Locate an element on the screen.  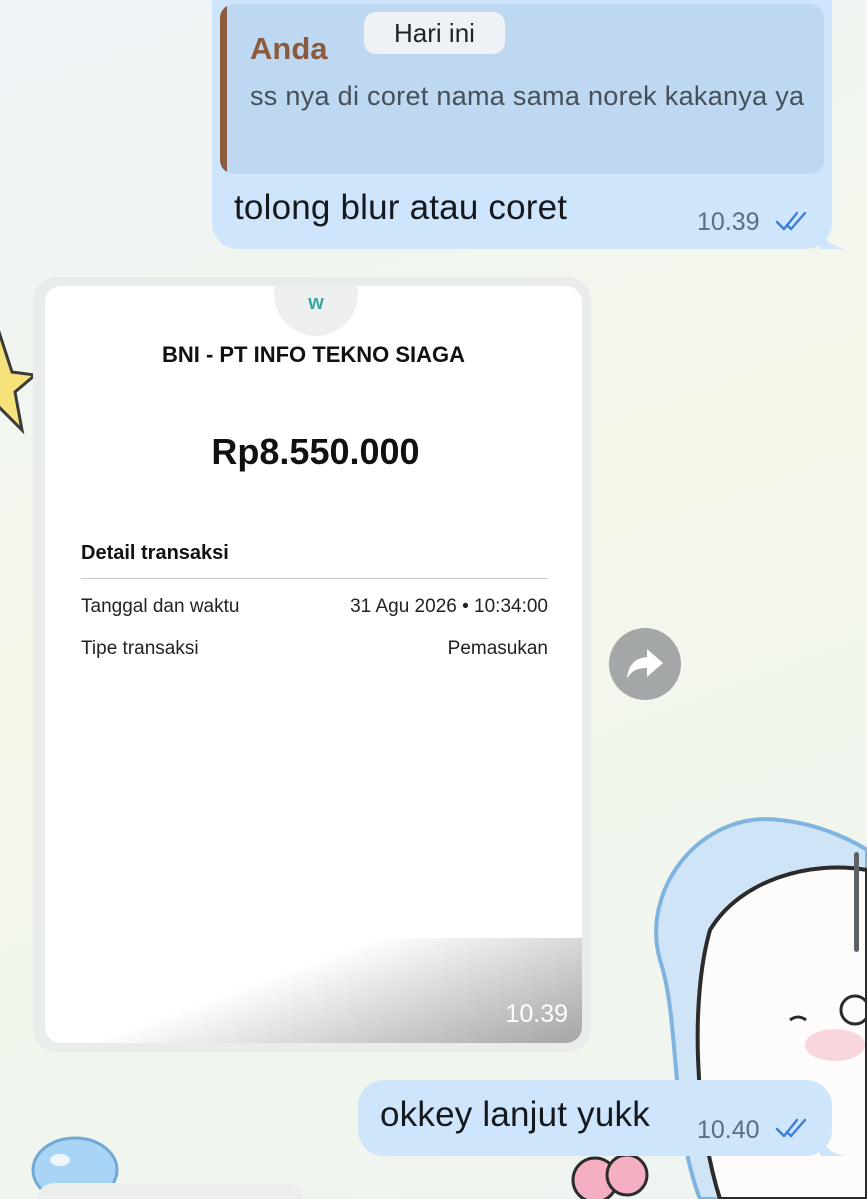
detail-row-label: Tanggal dan waktu is located at coordinates (160, 606).